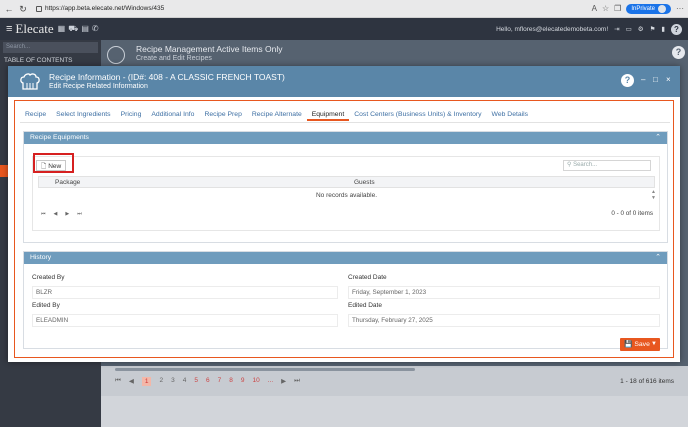 The width and height of the screenshot is (688, 427). Describe the element at coordinates (185, 292) in the screenshot. I see `created-by-field: BLZR` at that location.